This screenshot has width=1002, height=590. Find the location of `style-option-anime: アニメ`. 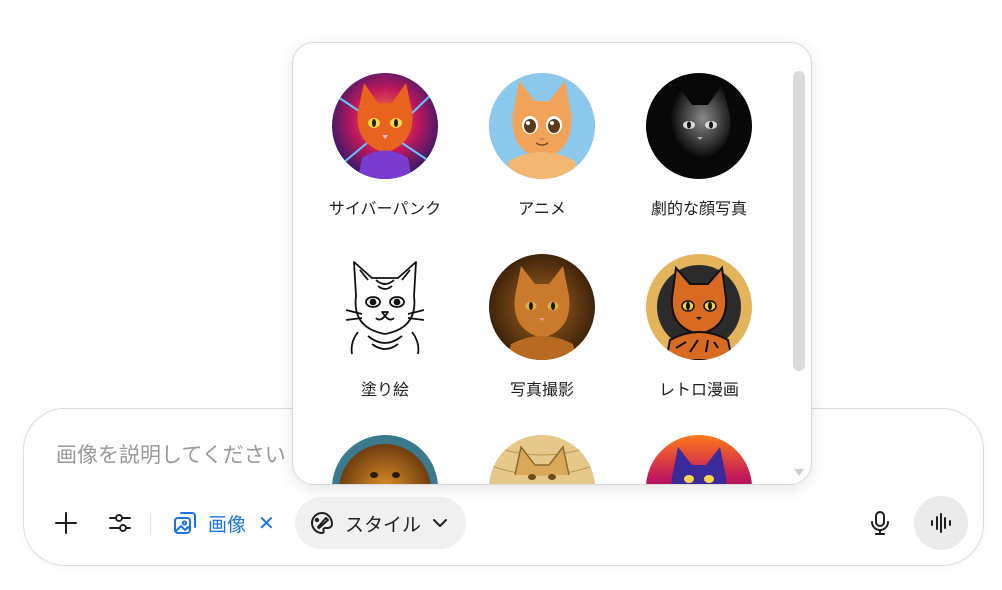

style-option-anime: アニメ is located at coordinates (542, 153).